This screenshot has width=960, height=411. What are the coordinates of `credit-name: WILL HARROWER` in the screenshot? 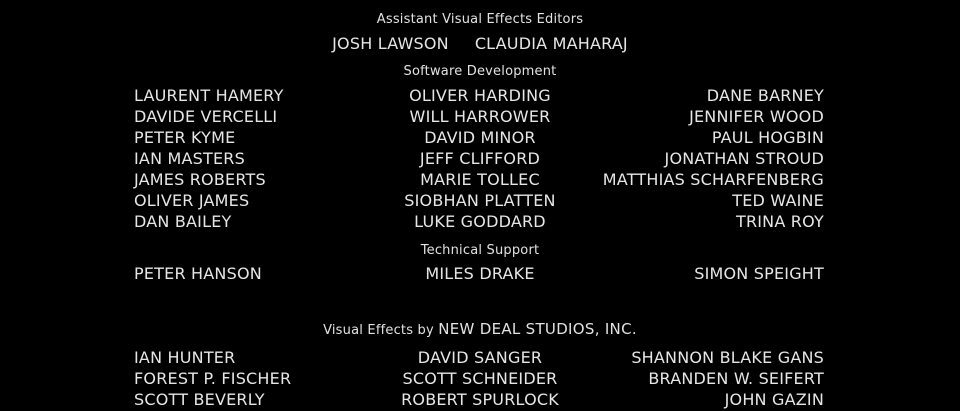 It's located at (480, 116).